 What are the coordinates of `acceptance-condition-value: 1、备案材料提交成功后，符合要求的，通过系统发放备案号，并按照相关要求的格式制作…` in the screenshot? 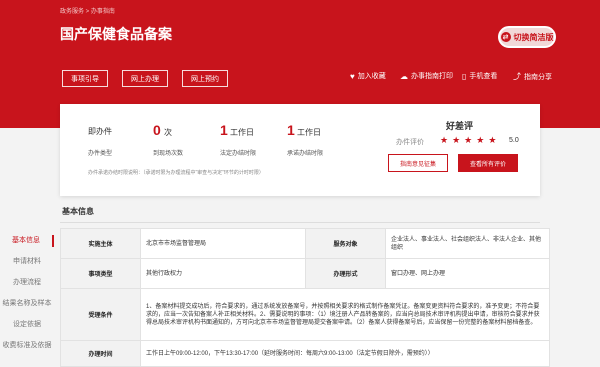 It's located at (345, 314).